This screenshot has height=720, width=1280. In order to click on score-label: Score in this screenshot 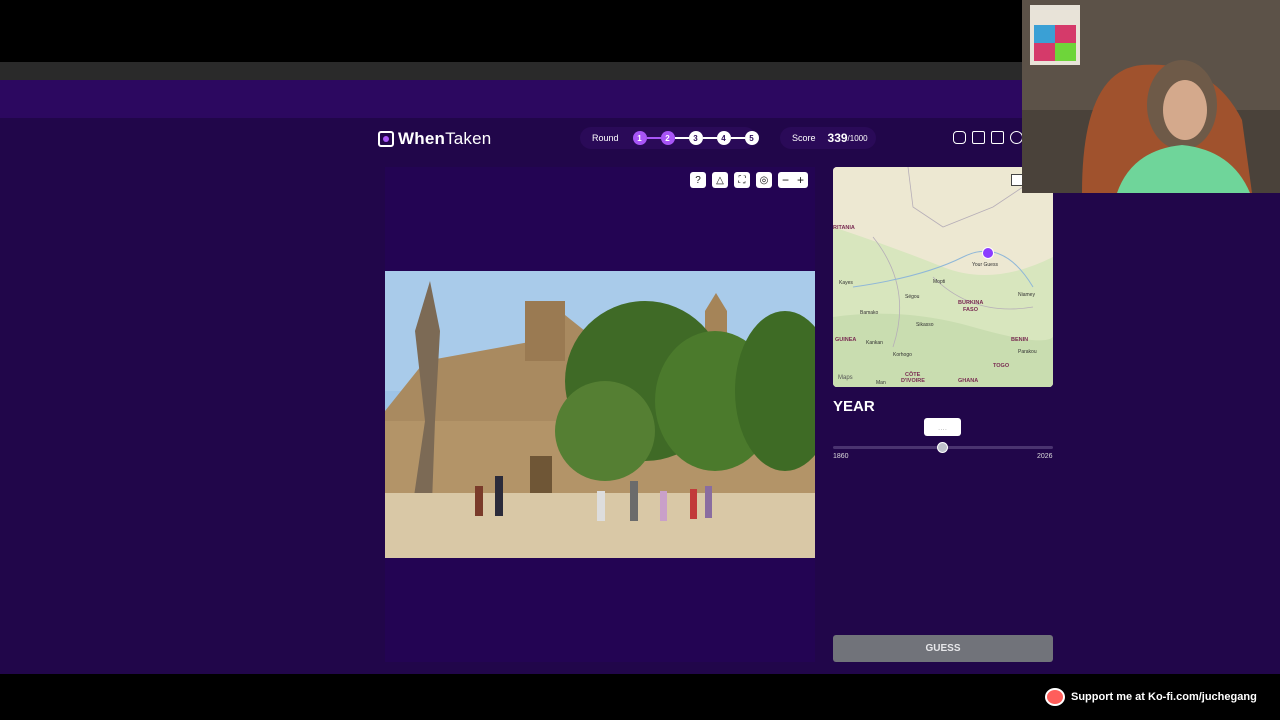, I will do `click(804, 138)`.